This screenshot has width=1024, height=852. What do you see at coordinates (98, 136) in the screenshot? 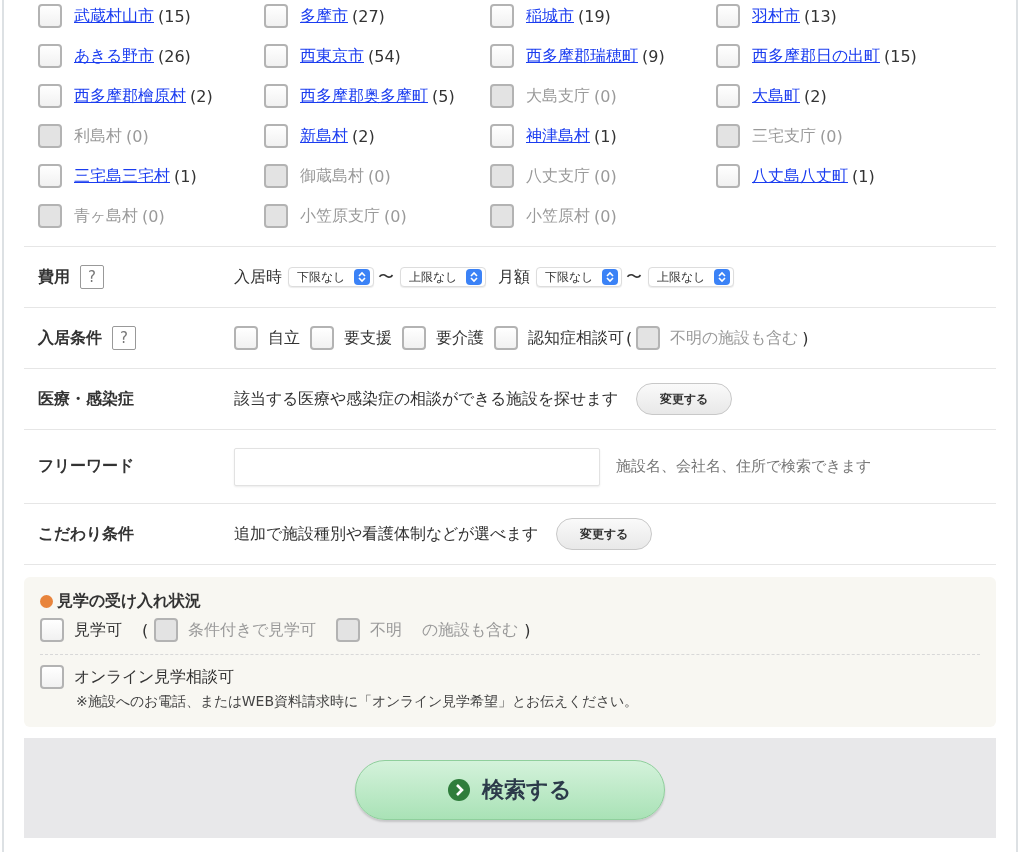
I see `area-name: 利島村` at bounding box center [98, 136].